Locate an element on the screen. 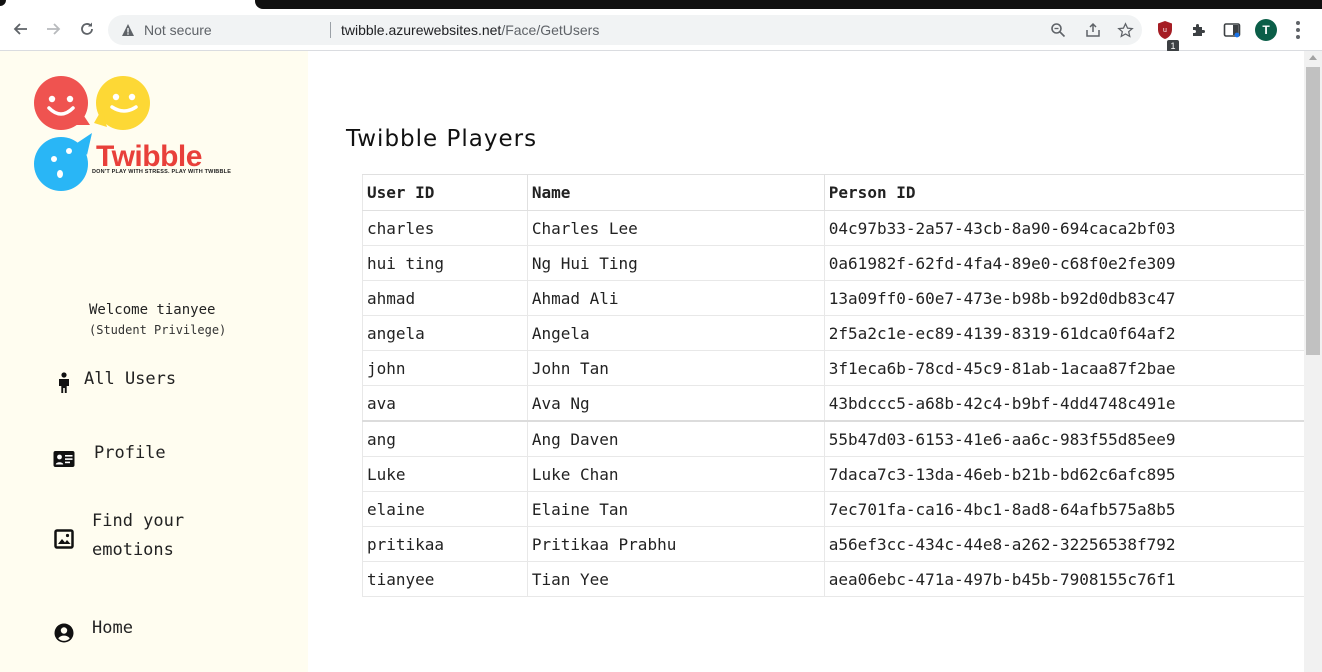 The image size is (1322, 672). forward-button is located at coordinates (54, 29).